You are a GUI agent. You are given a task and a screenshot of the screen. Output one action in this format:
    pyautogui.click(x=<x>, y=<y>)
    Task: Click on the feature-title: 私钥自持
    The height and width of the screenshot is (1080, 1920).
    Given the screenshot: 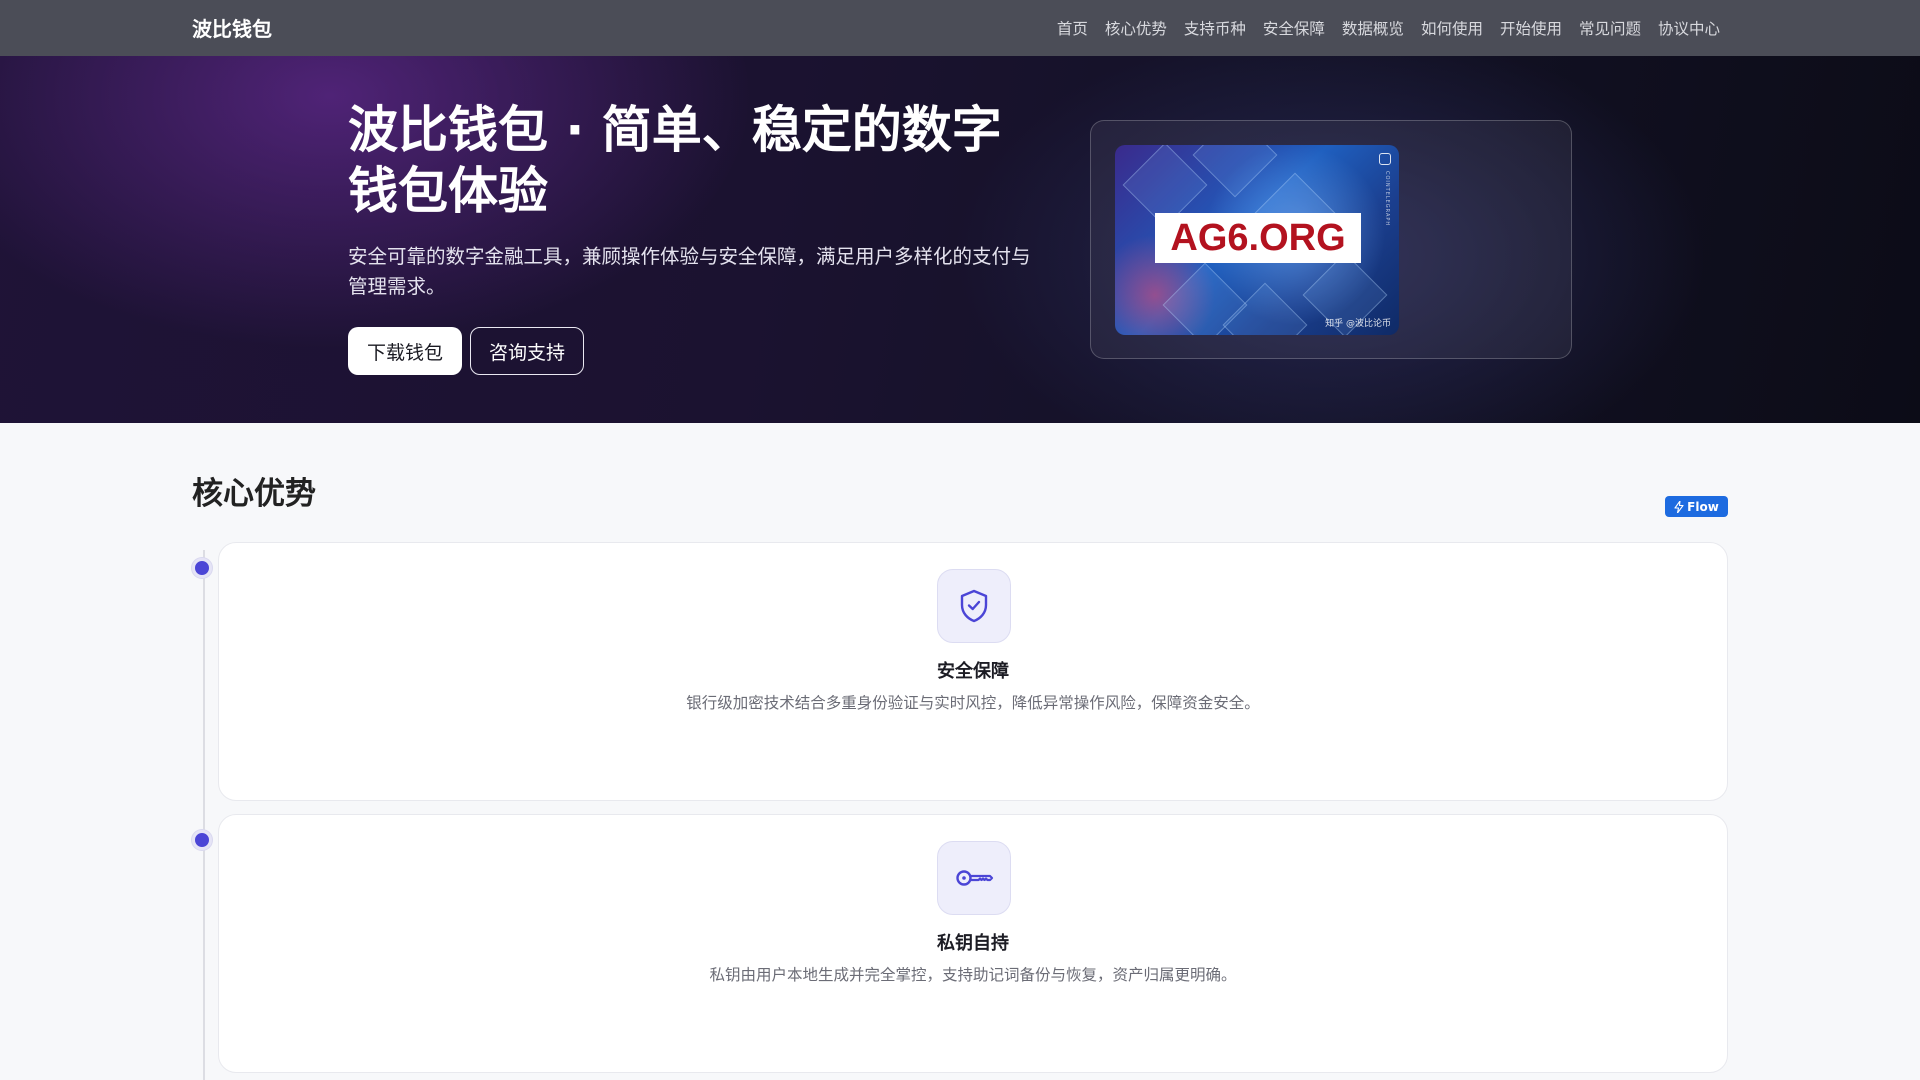 What is the action you would take?
    pyautogui.click(x=973, y=943)
    